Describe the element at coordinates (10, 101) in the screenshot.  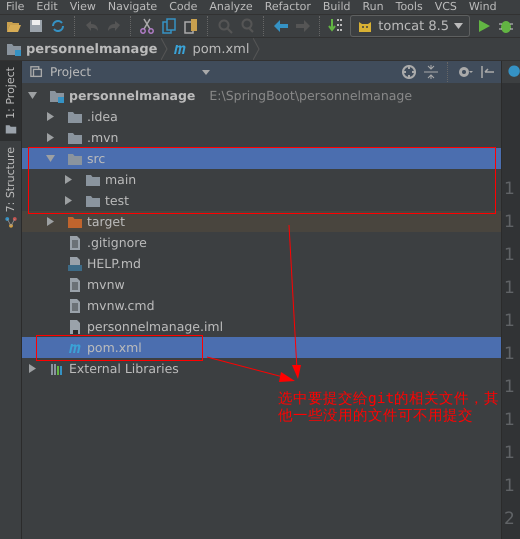
I see `tool-window-tab: 1: Project` at that location.